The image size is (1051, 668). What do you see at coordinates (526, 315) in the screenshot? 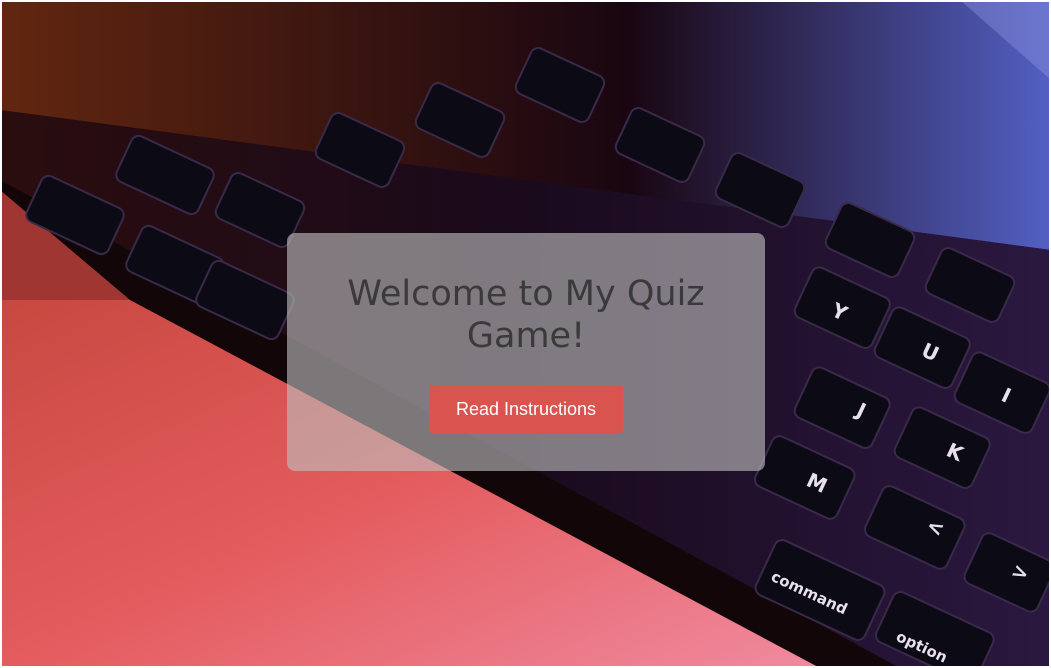
I see `welcome-title: Welcome to My Quiz Game!` at bounding box center [526, 315].